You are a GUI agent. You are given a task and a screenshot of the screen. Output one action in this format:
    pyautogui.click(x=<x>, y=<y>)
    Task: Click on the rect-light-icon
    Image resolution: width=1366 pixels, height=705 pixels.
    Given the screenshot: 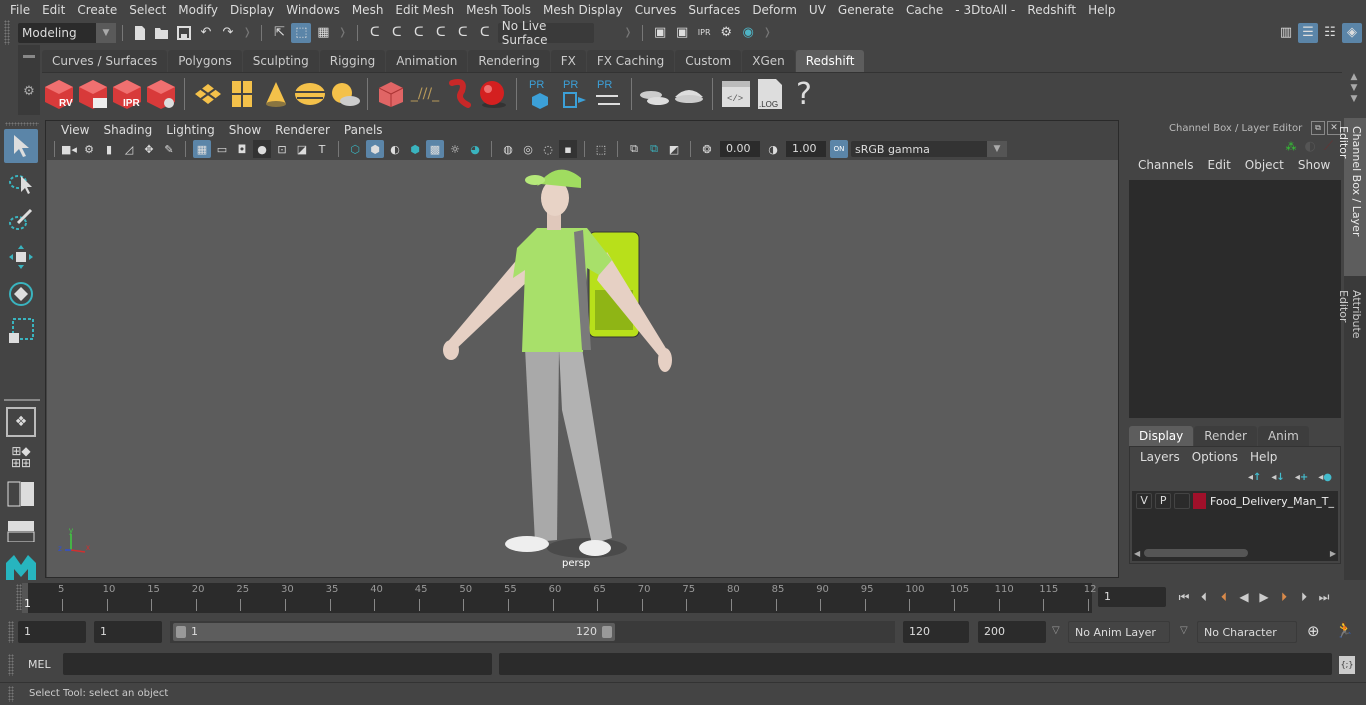 What is the action you would take?
    pyautogui.click(x=208, y=94)
    